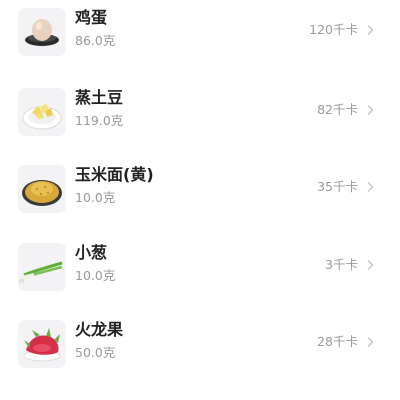 The image size is (400, 400). I want to click on egg-icon, so click(42, 32).